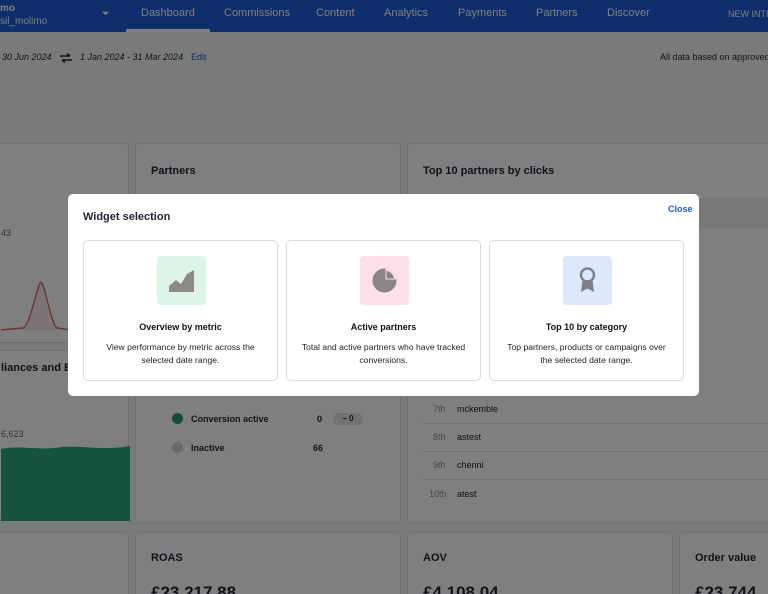  What do you see at coordinates (127, 217) in the screenshot?
I see `modal-title: Widget selection` at bounding box center [127, 217].